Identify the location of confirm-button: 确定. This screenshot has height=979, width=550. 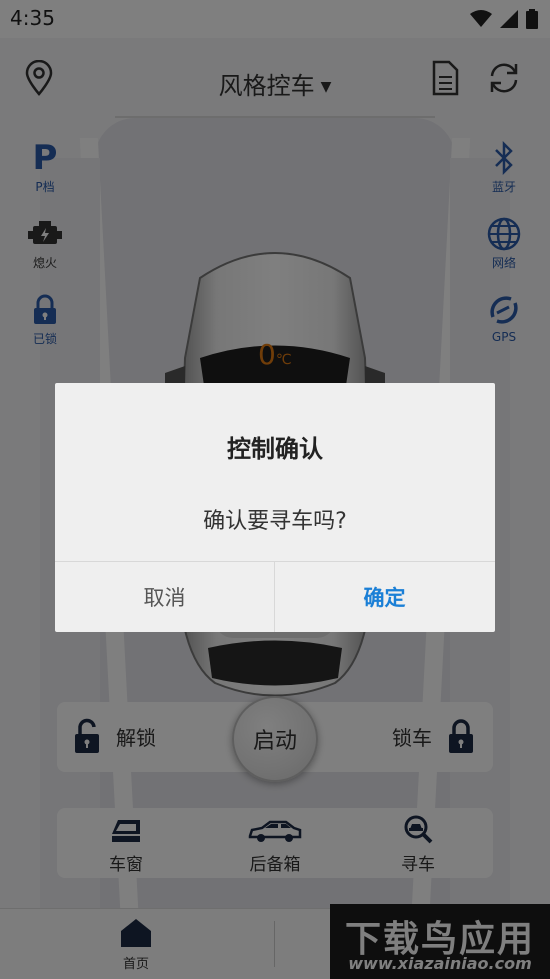
(384, 597).